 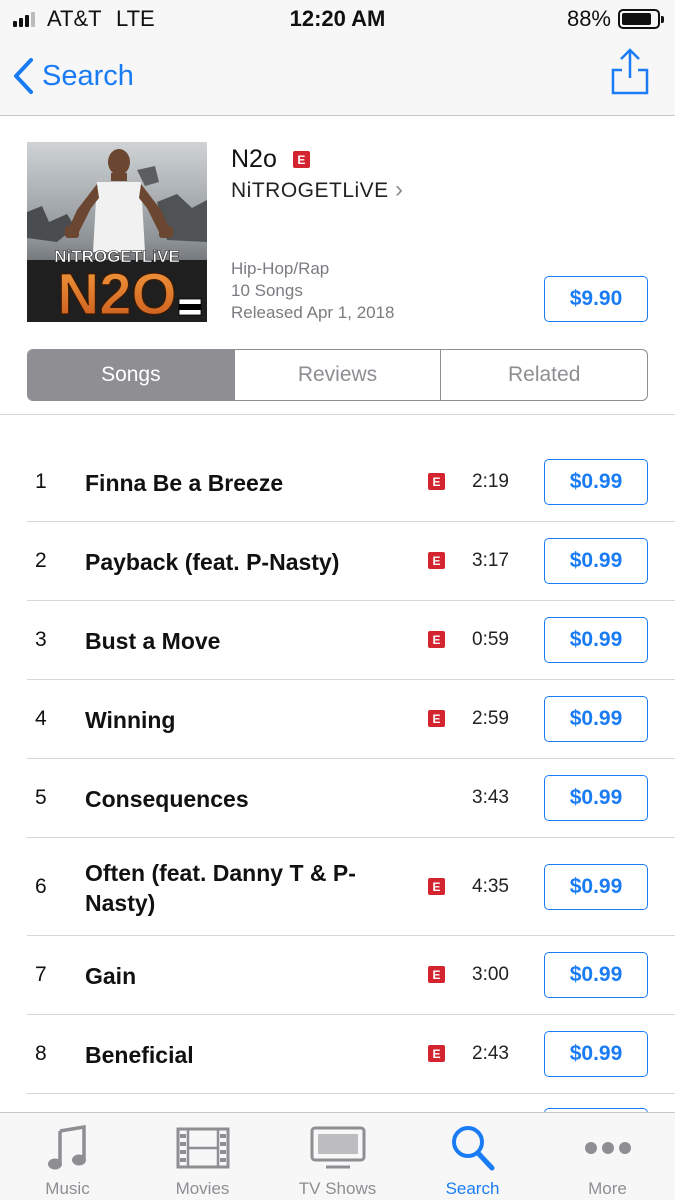 I want to click on song-row: 5 Consequences 3:43 $0.99, so click(x=337, y=798).